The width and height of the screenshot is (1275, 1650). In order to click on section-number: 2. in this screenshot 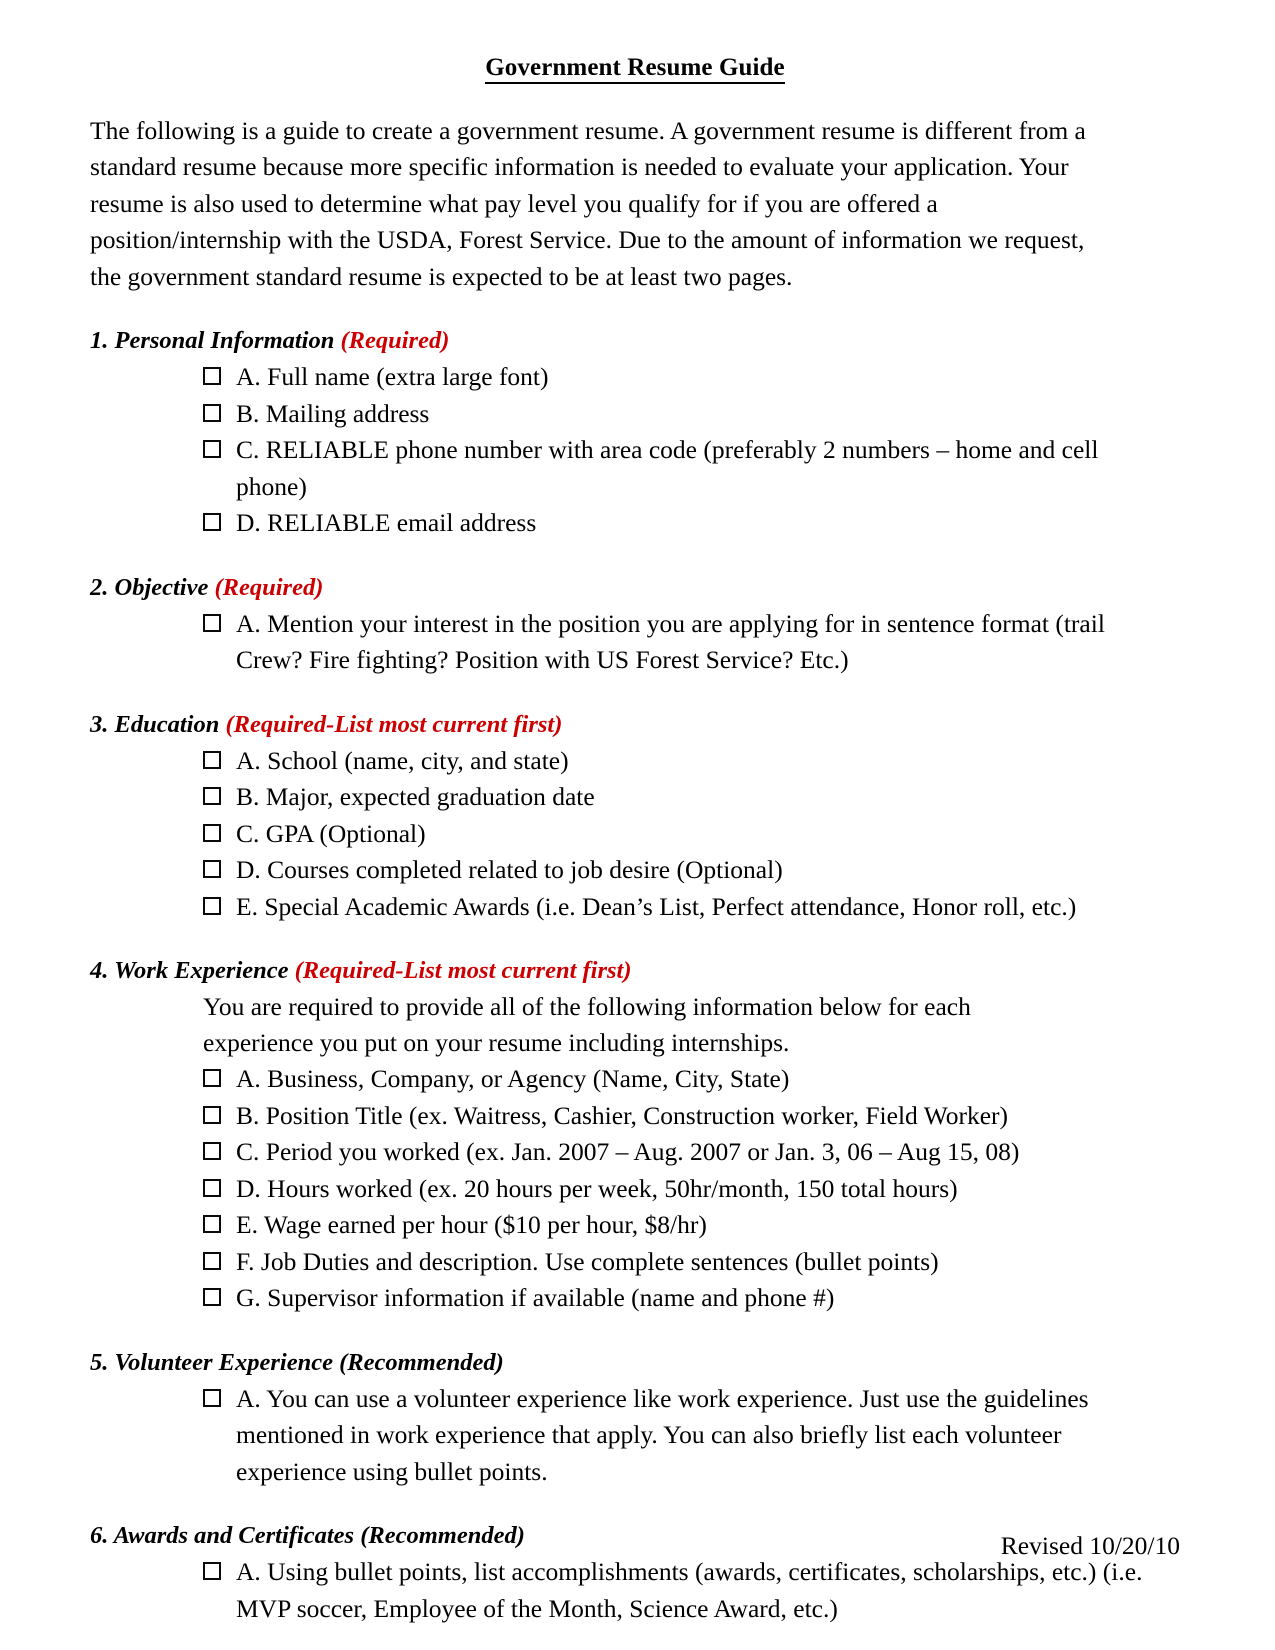, I will do `click(99, 587)`.